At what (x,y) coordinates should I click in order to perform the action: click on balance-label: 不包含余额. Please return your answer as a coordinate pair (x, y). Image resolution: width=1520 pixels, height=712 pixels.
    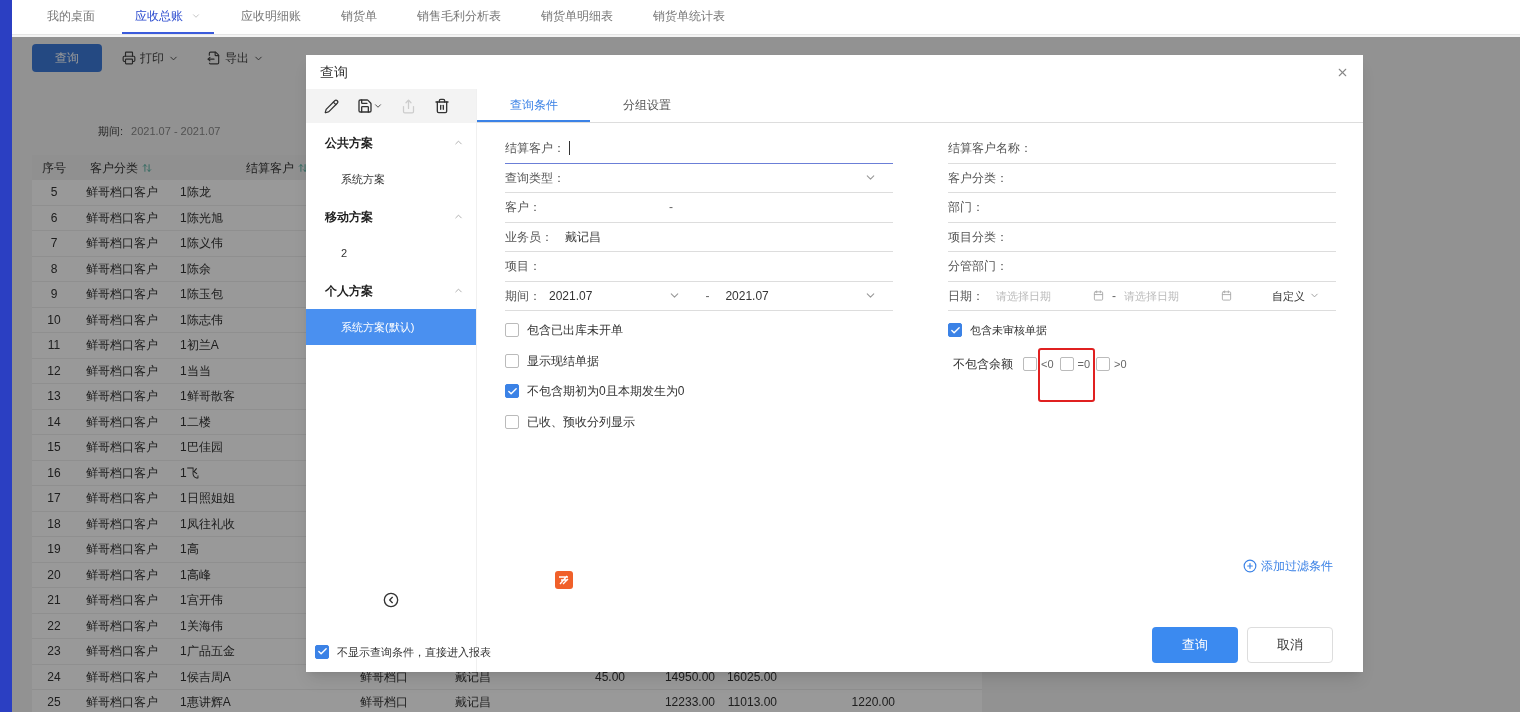
    Looking at the image, I should click on (983, 364).